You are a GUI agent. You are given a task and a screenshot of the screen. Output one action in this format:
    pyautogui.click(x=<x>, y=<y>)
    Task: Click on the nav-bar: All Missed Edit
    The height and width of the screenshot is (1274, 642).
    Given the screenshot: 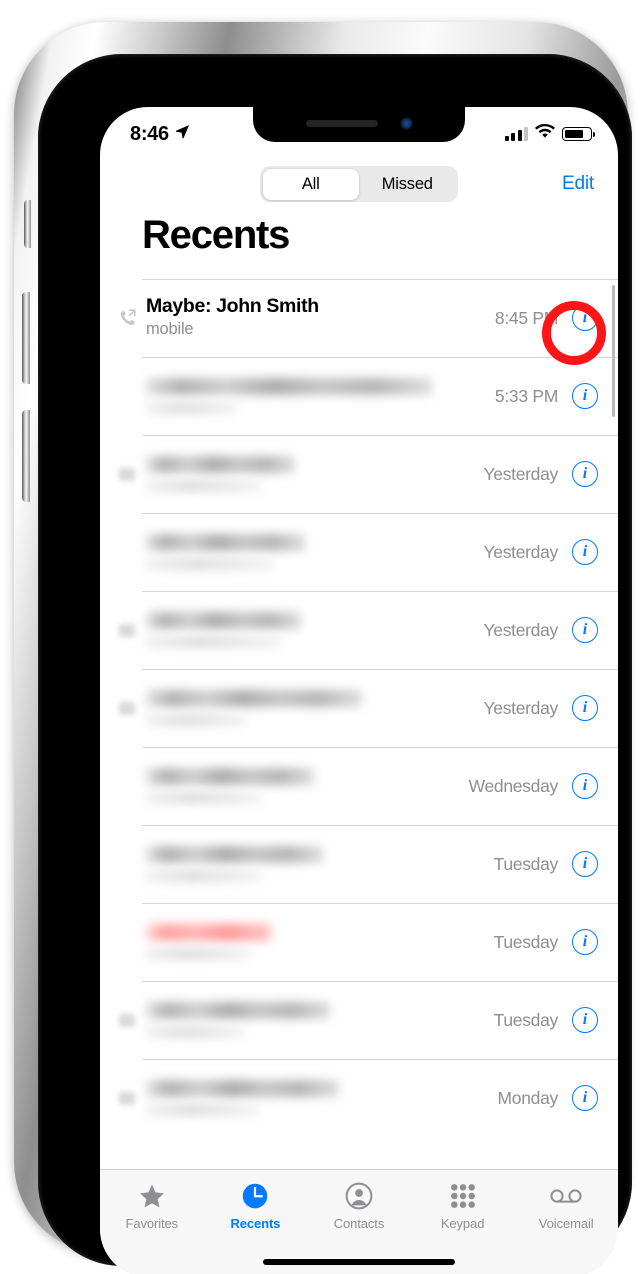 What is the action you would take?
    pyautogui.click(x=359, y=184)
    